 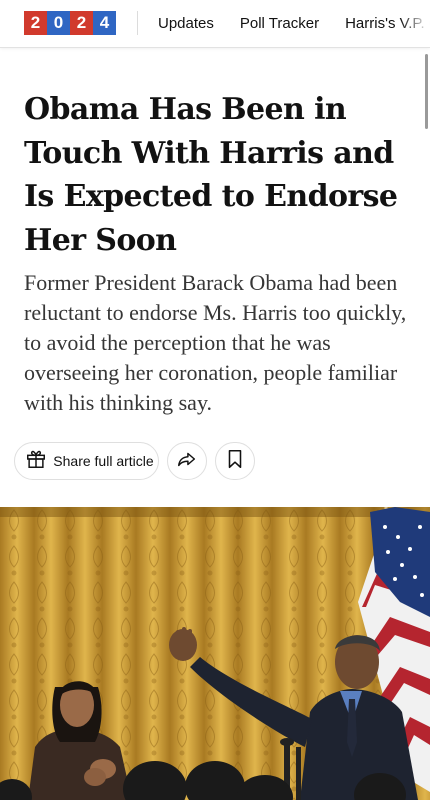 I want to click on bookmark-icon, so click(x=235, y=461).